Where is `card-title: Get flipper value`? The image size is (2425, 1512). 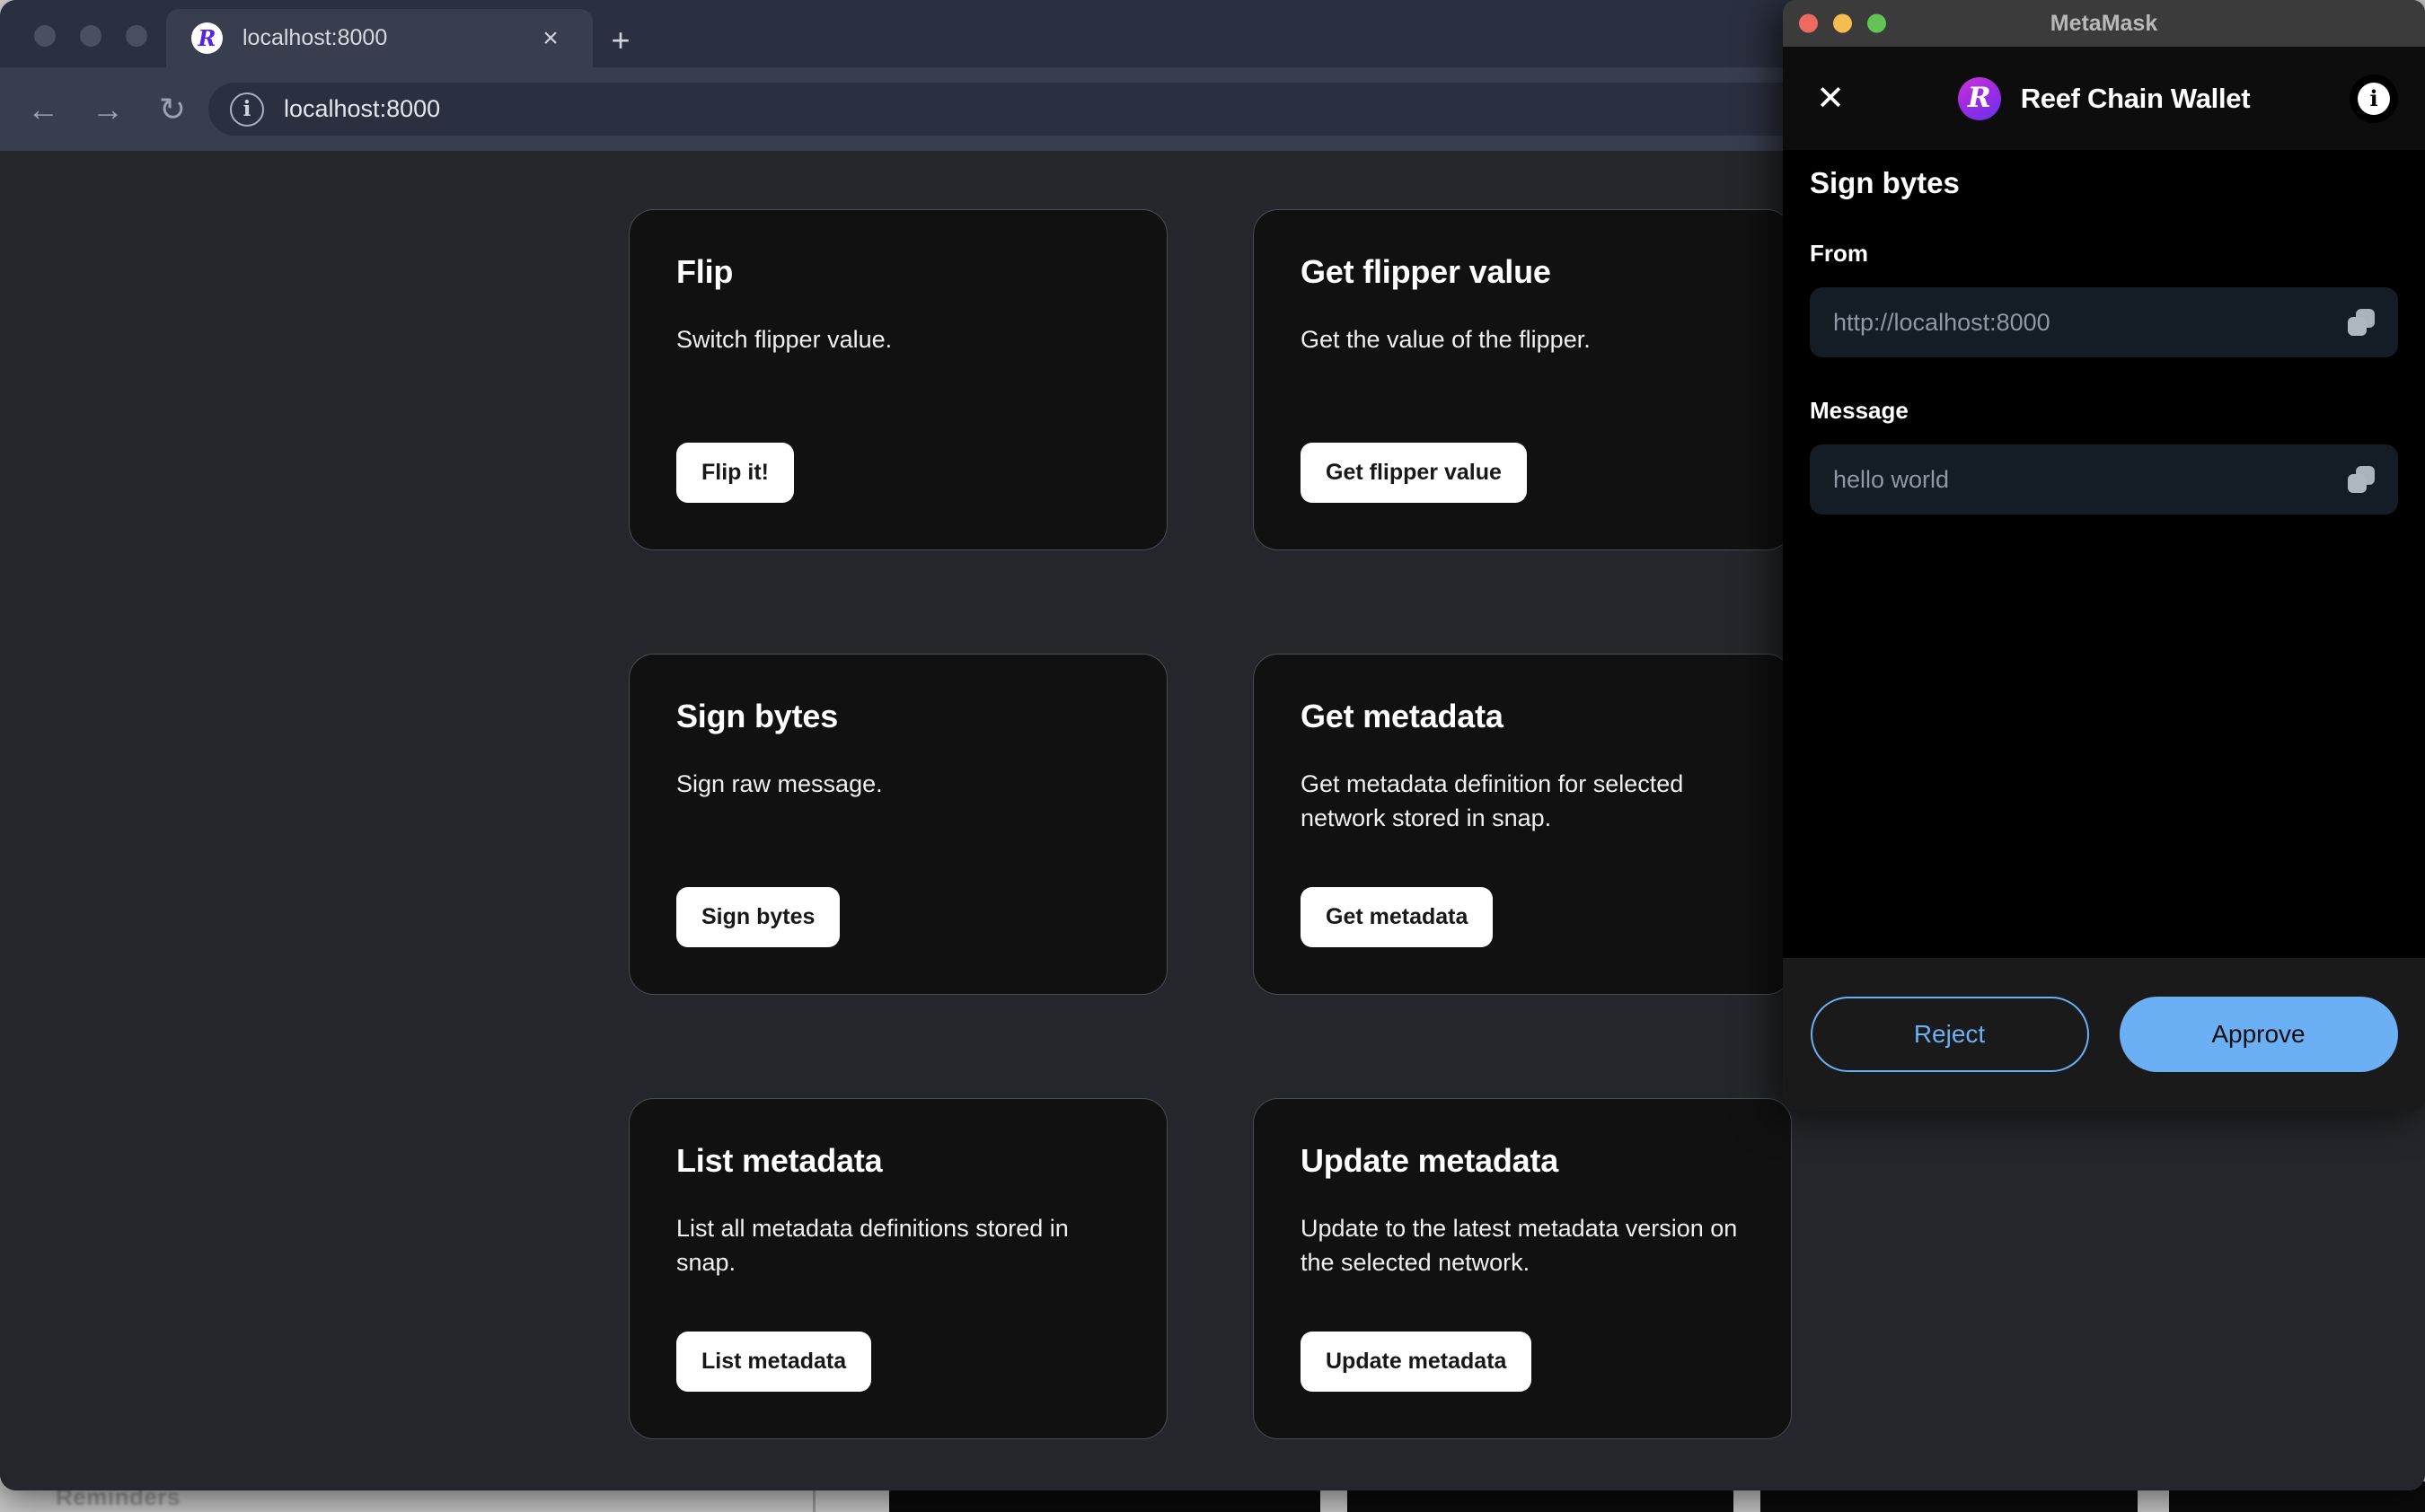
card-title: Get flipper value is located at coordinates (1426, 271).